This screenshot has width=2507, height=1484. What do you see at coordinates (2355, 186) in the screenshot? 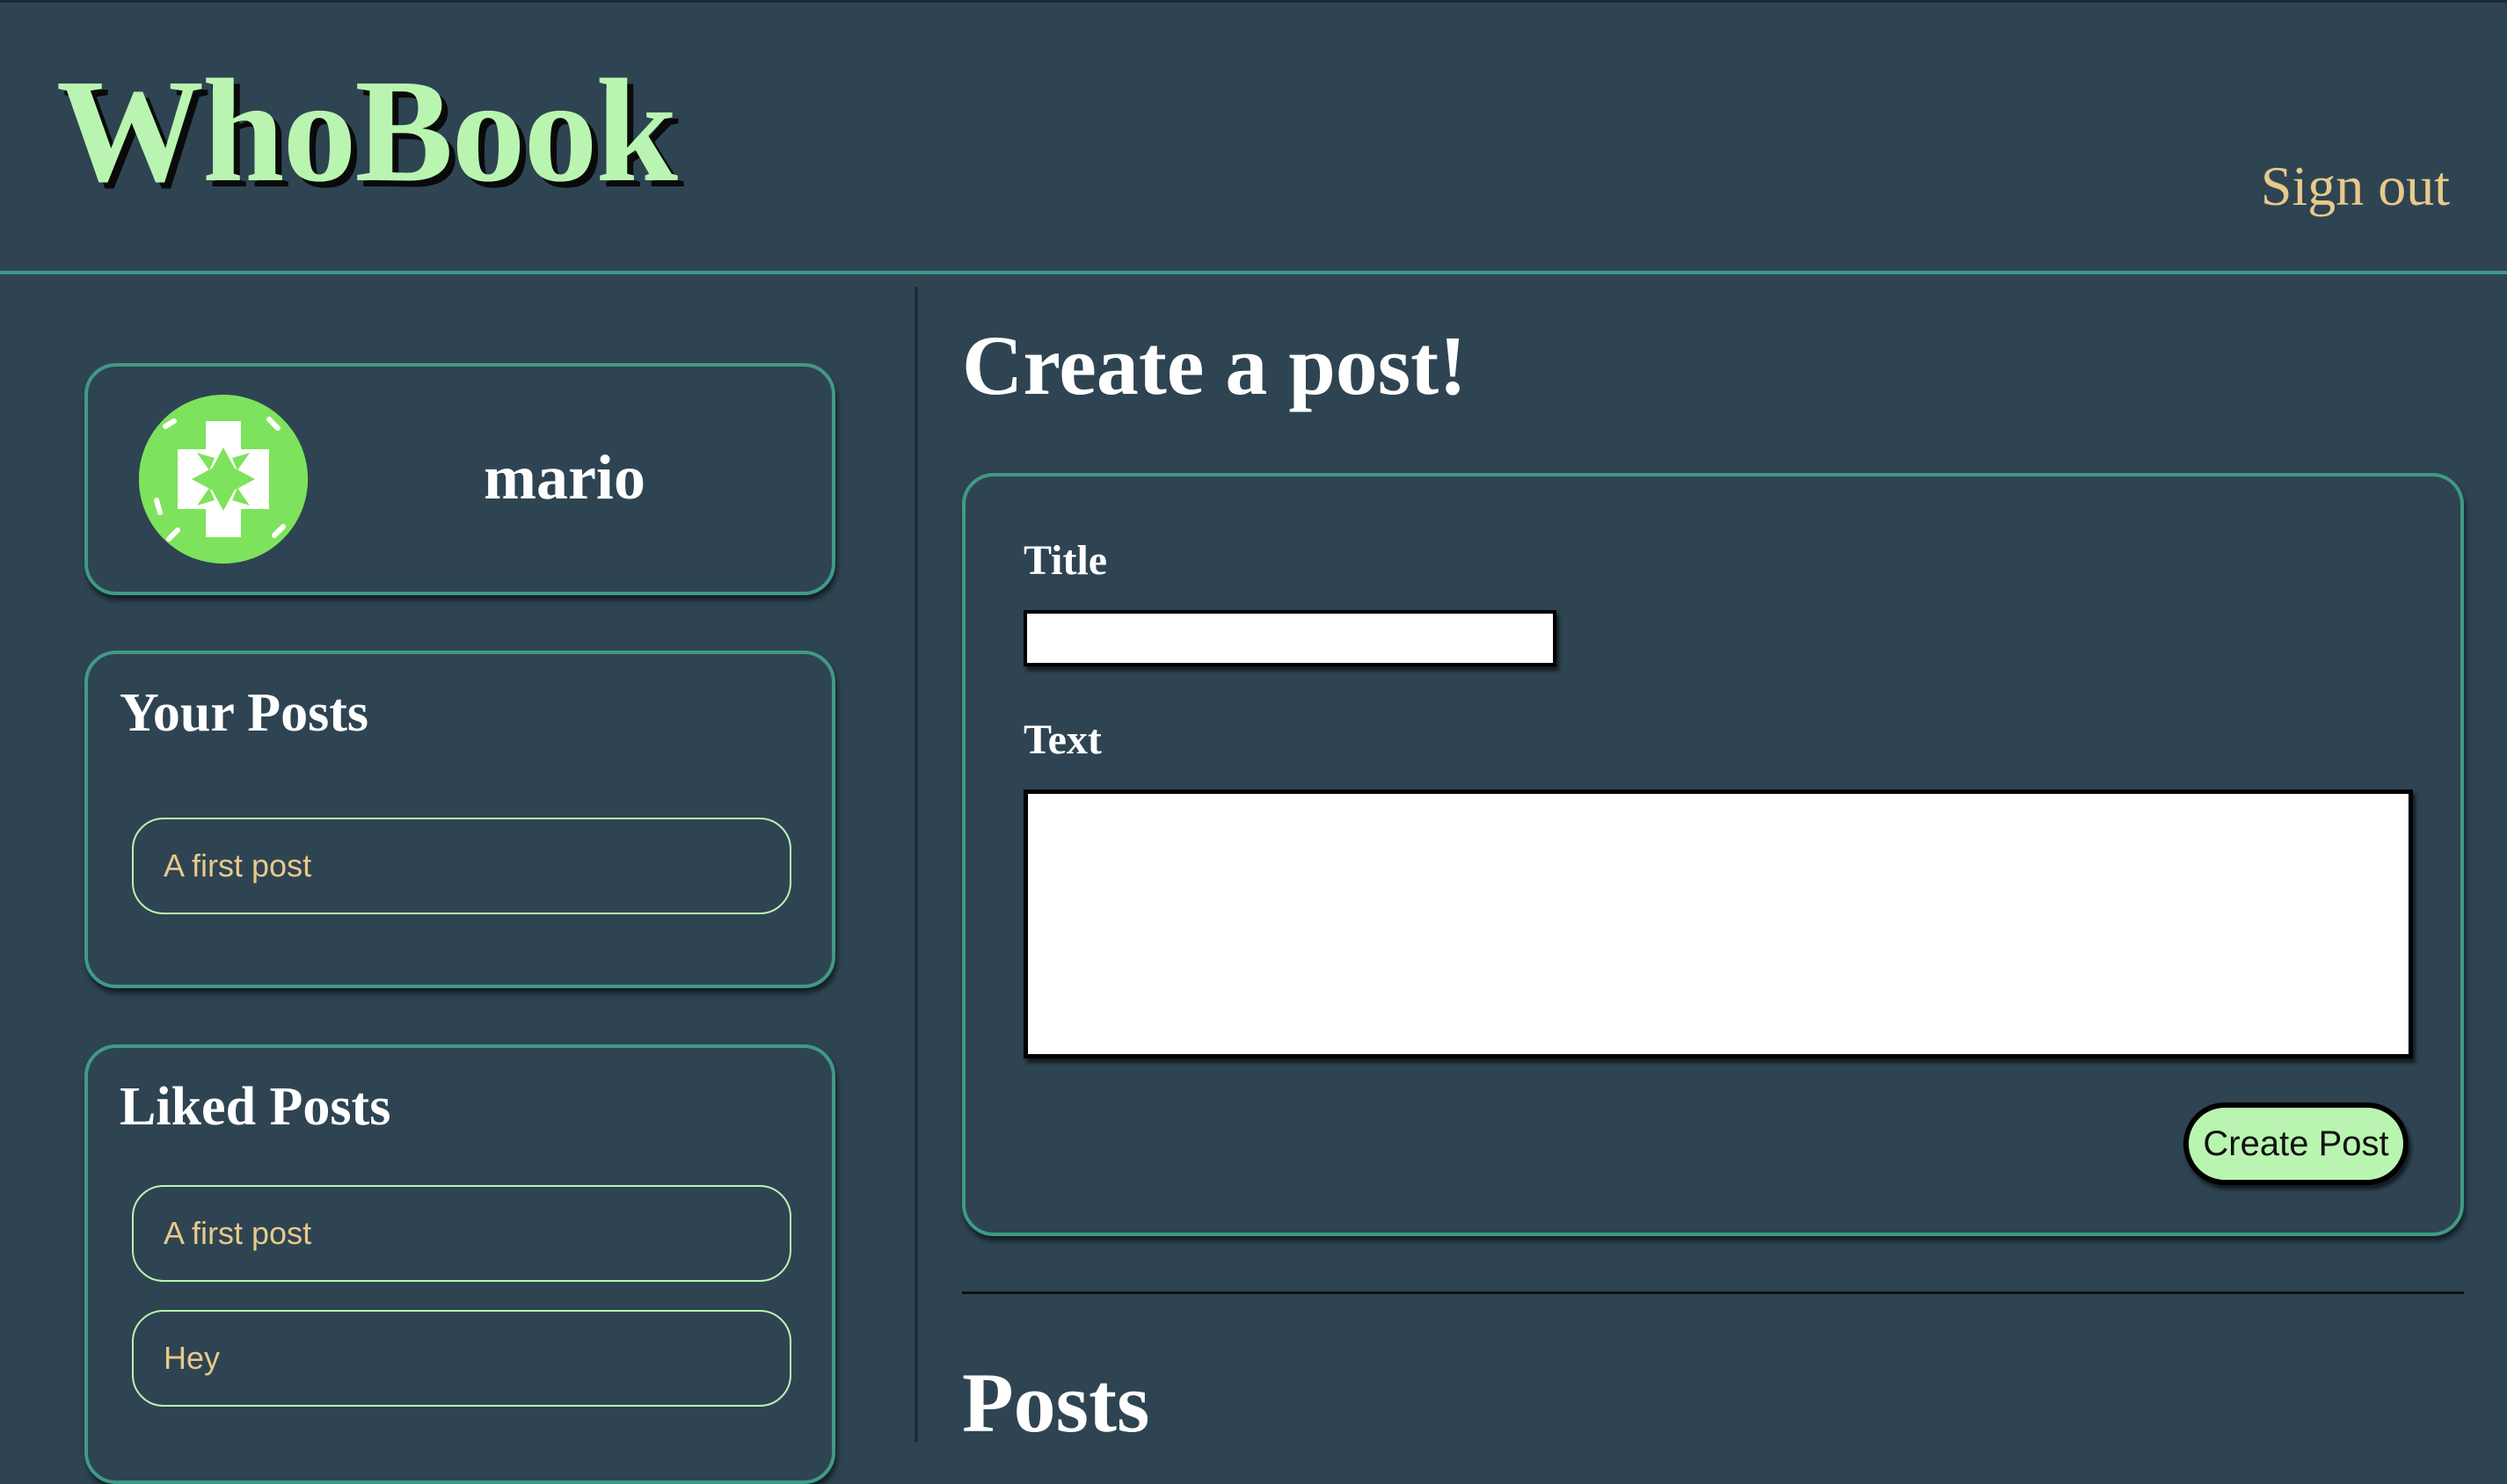
I see `sign-out-link: Sign out` at bounding box center [2355, 186].